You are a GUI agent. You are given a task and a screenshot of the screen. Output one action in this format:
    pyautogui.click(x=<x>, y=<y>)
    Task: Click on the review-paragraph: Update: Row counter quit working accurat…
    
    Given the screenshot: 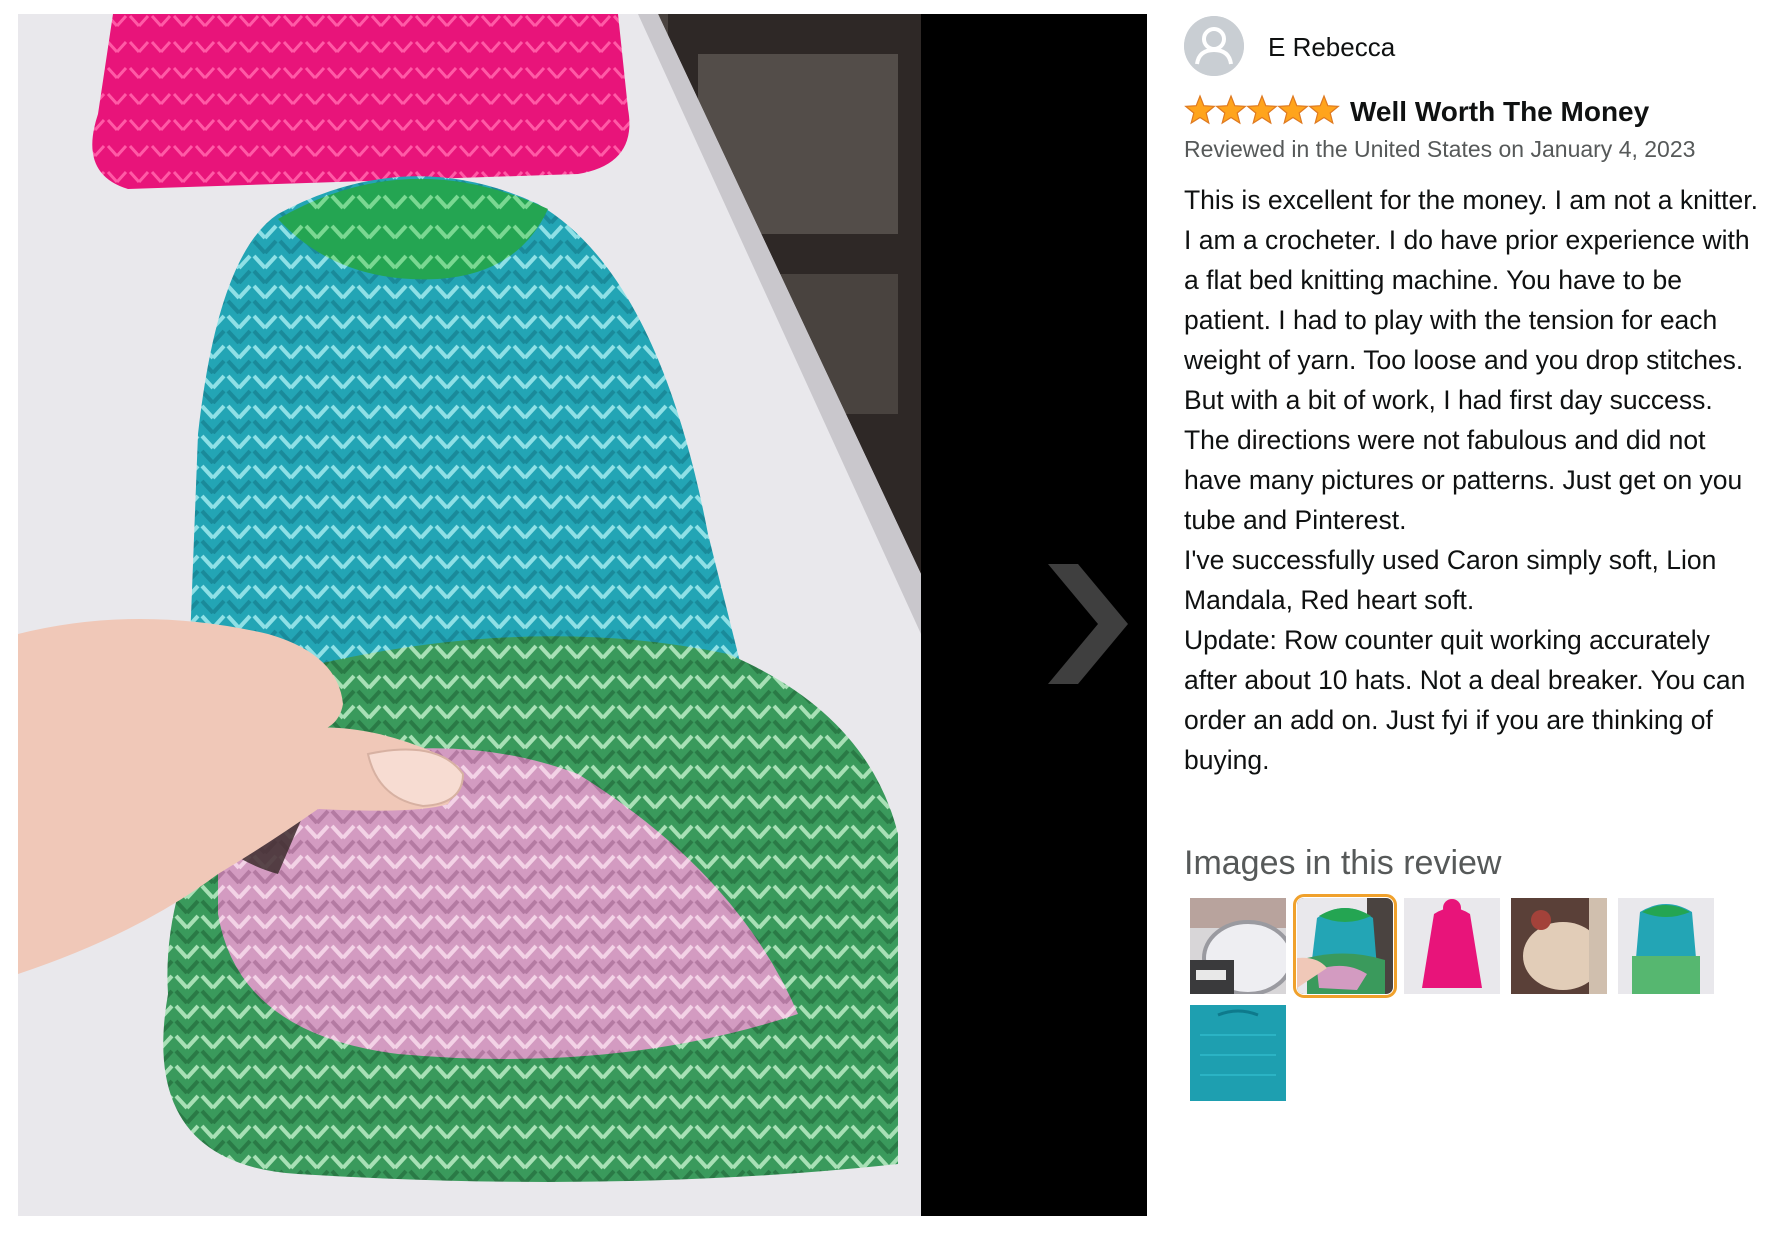 What is the action you would take?
    pyautogui.click(x=1465, y=700)
    